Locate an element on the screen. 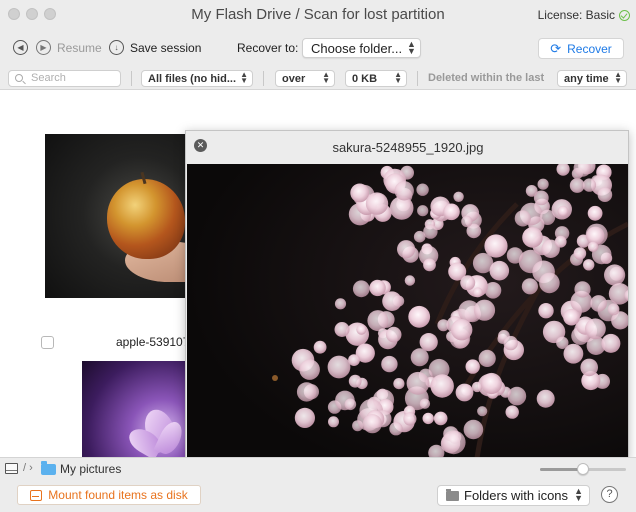 The width and height of the screenshot is (636, 512). zoom-slider-knob is located at coordinates (583, 469).